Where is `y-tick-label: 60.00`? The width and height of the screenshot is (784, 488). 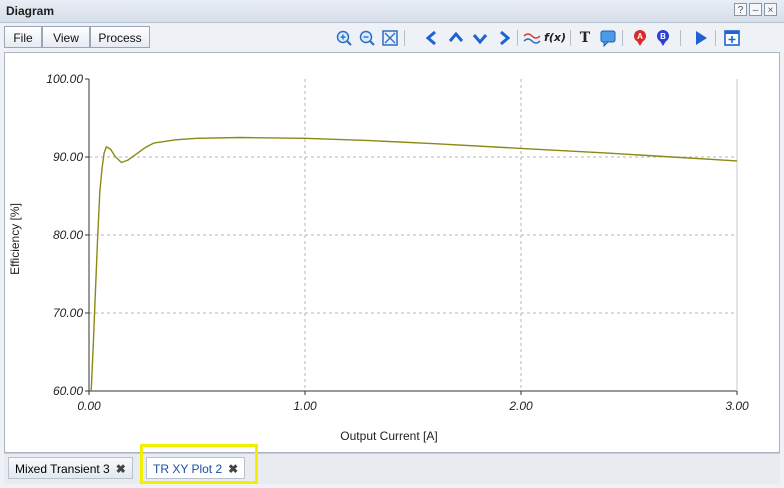
y-tick-label: 60.00 is located at coordinates (68, 391).